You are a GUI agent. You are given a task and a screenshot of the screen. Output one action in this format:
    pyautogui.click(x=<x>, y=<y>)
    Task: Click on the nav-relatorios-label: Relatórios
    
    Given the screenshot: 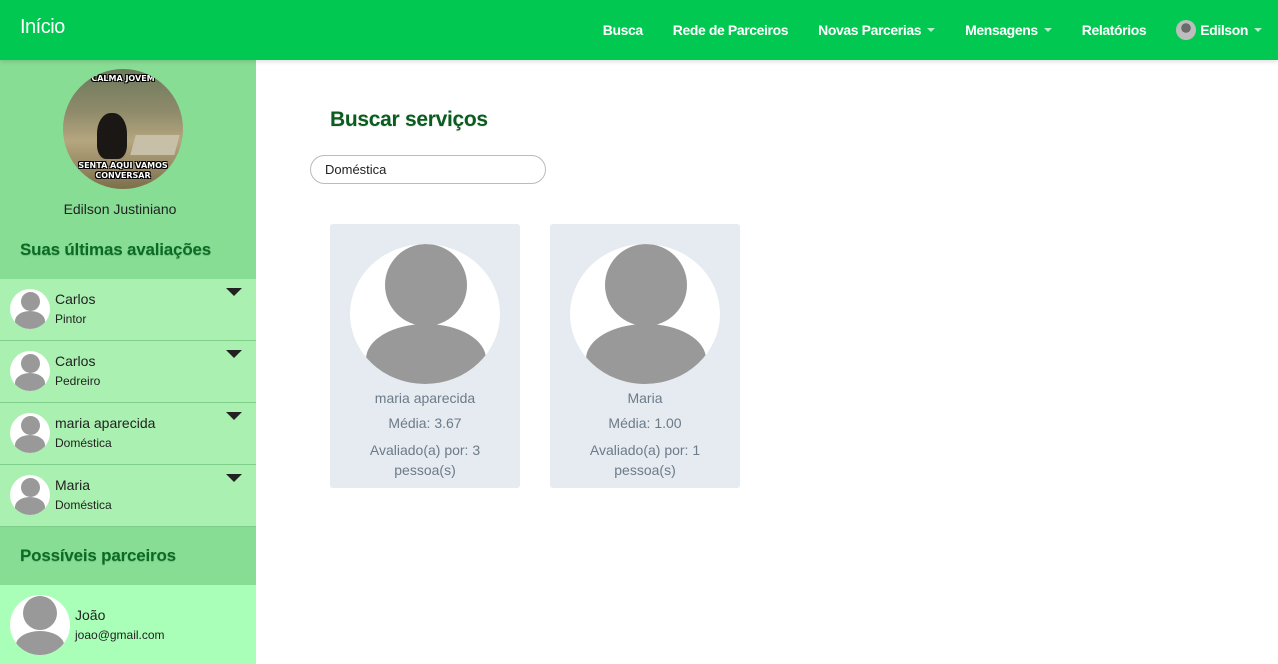 What is the action you would take?
    pyautogui.click(x=1114, y=30)
    